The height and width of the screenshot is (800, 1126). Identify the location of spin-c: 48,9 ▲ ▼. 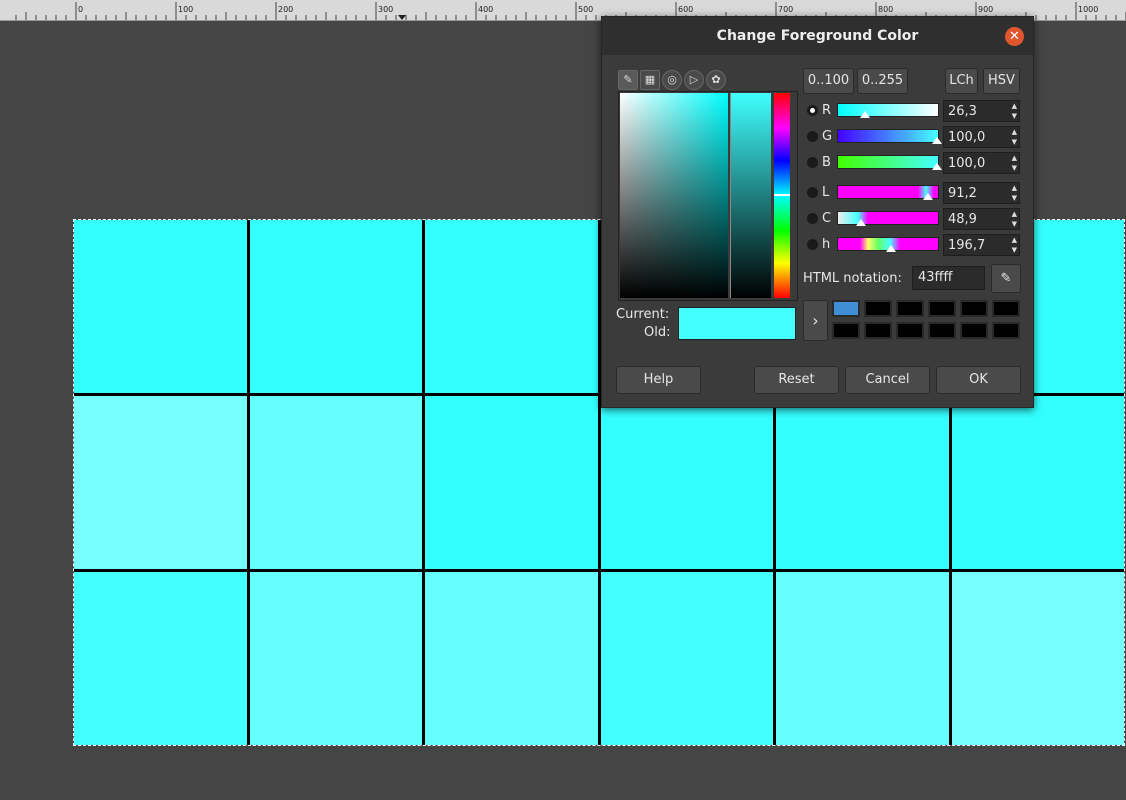
(981, 219).